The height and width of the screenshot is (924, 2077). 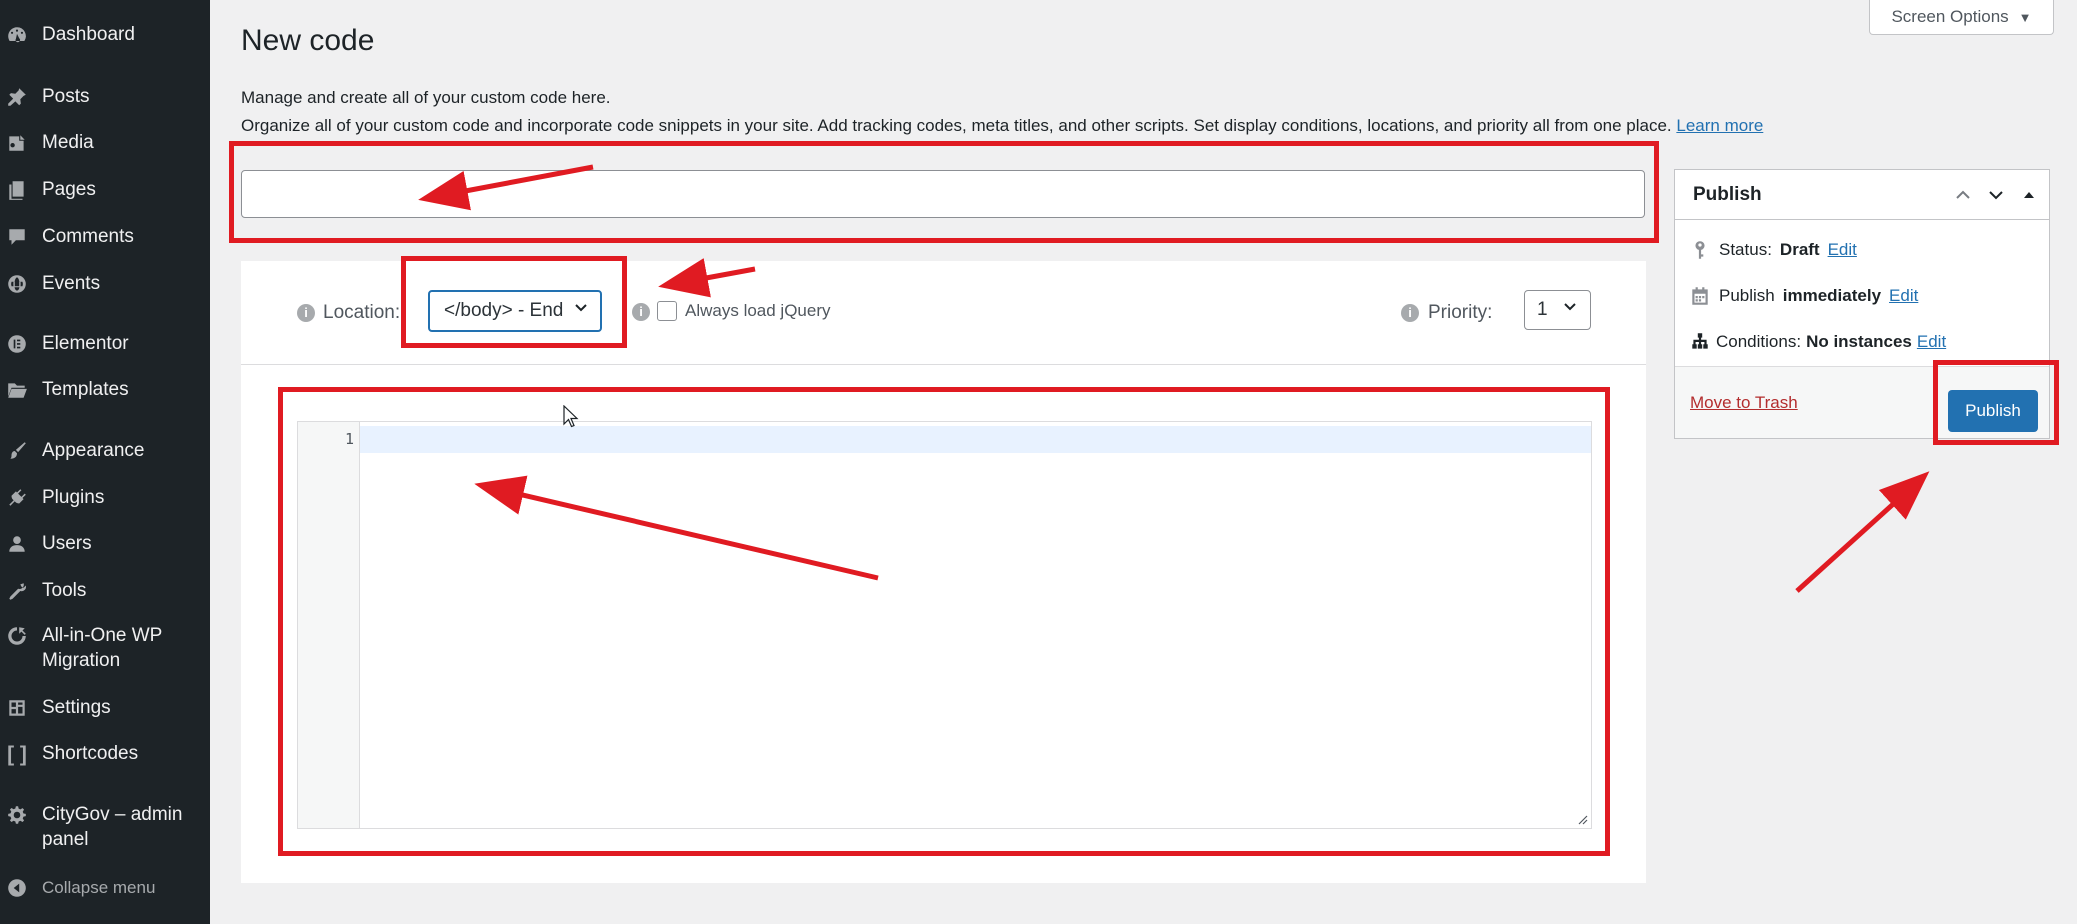 What do you see at coordinates (17, 237) in the screenshot?
I see `comment-icon` at bounding box center [17, 237].